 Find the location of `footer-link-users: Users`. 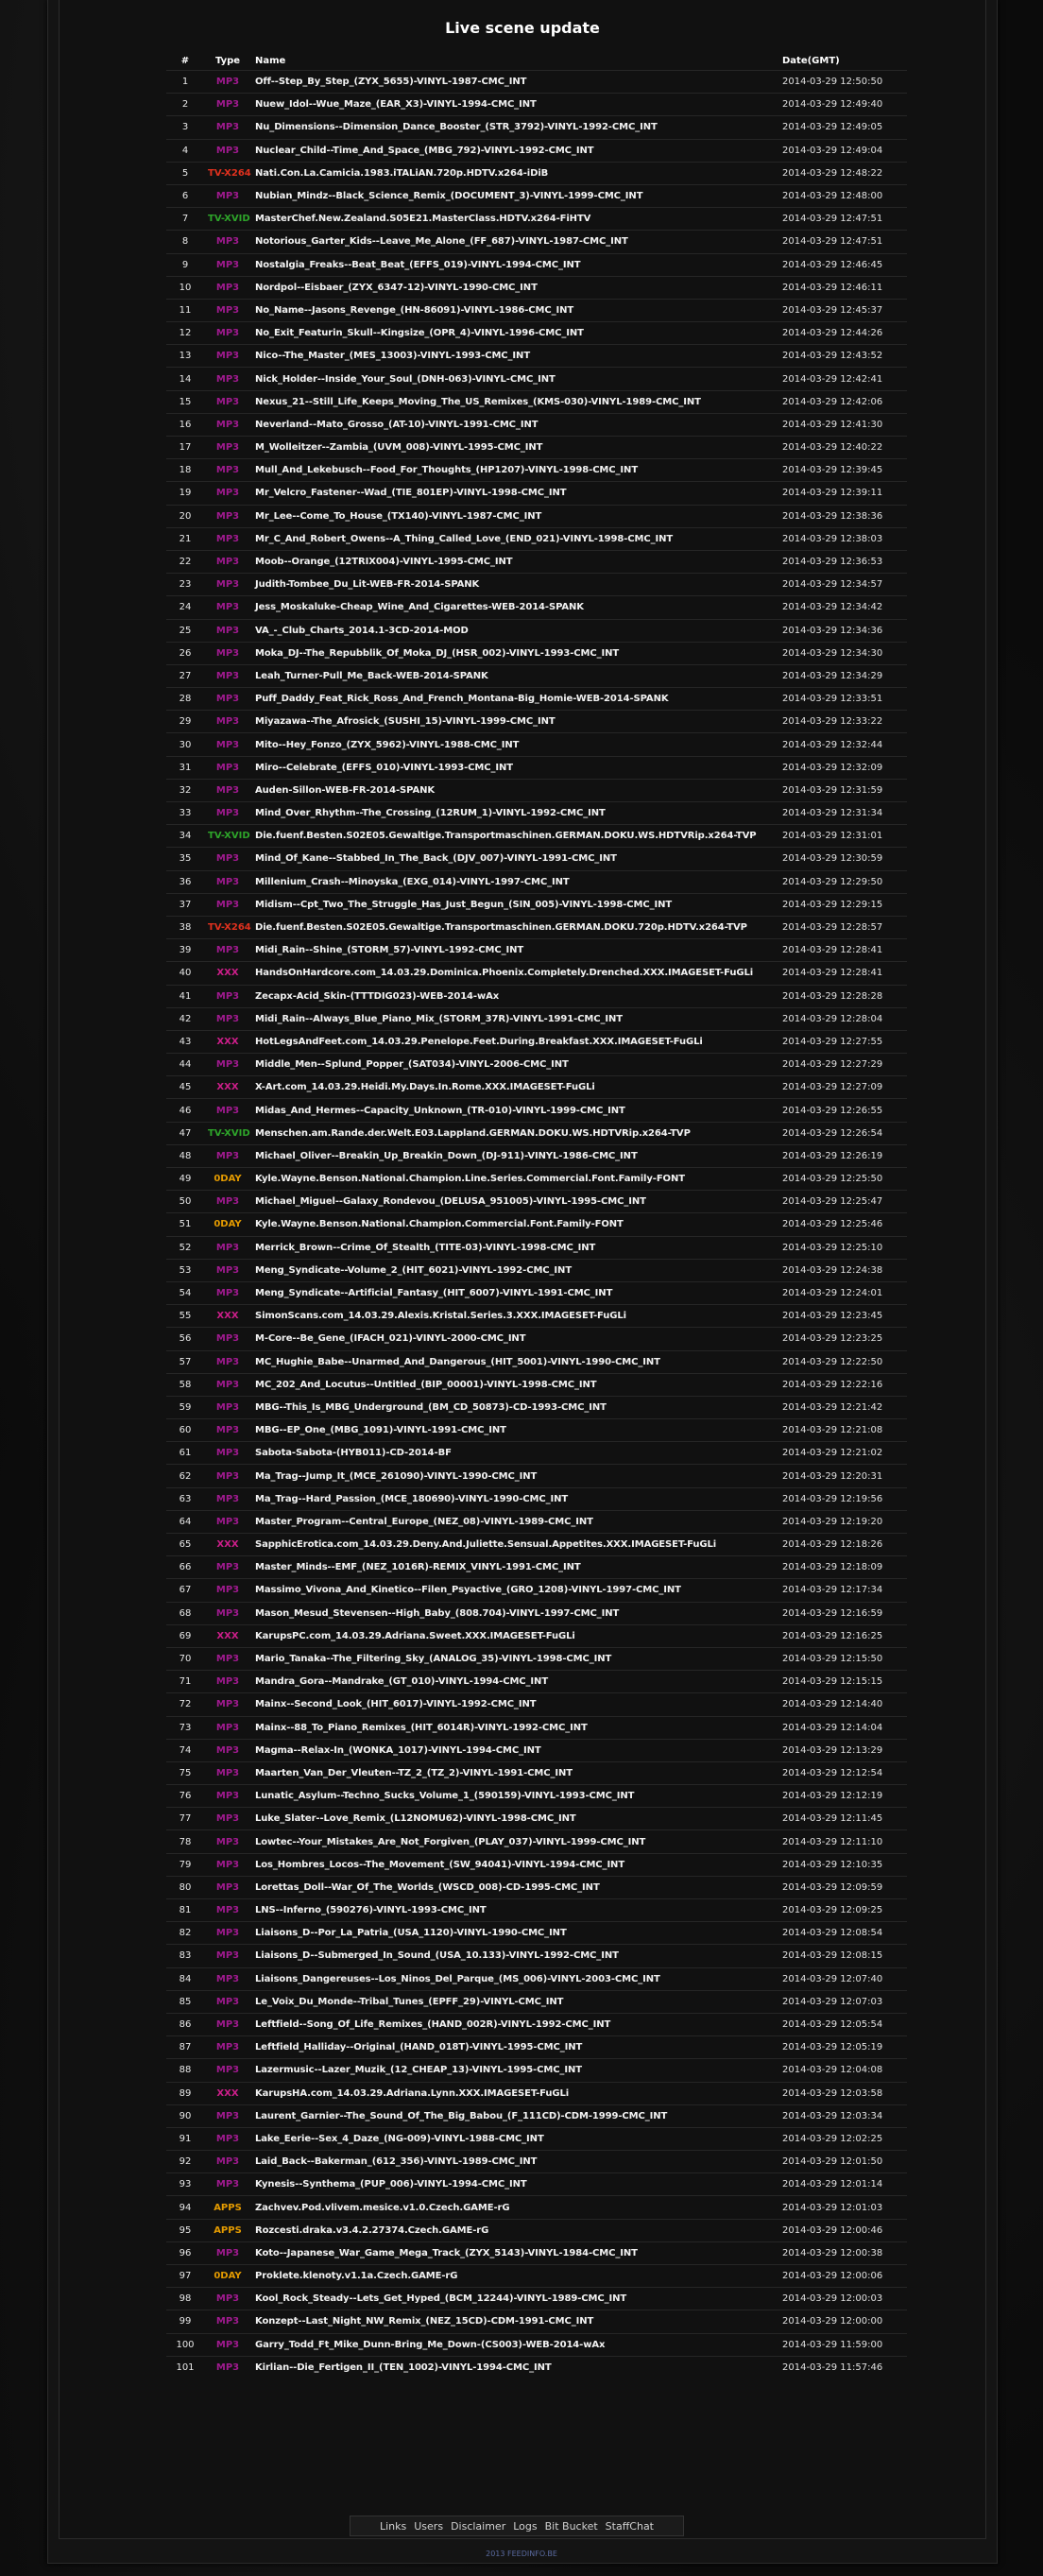

footer-link-users: Users is located at coordinates (428, 2526).